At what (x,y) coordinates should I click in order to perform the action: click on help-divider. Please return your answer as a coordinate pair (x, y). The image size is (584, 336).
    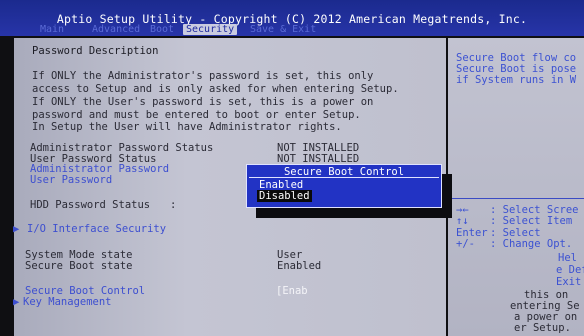
    Looking at the image, I should click on (516, 198).